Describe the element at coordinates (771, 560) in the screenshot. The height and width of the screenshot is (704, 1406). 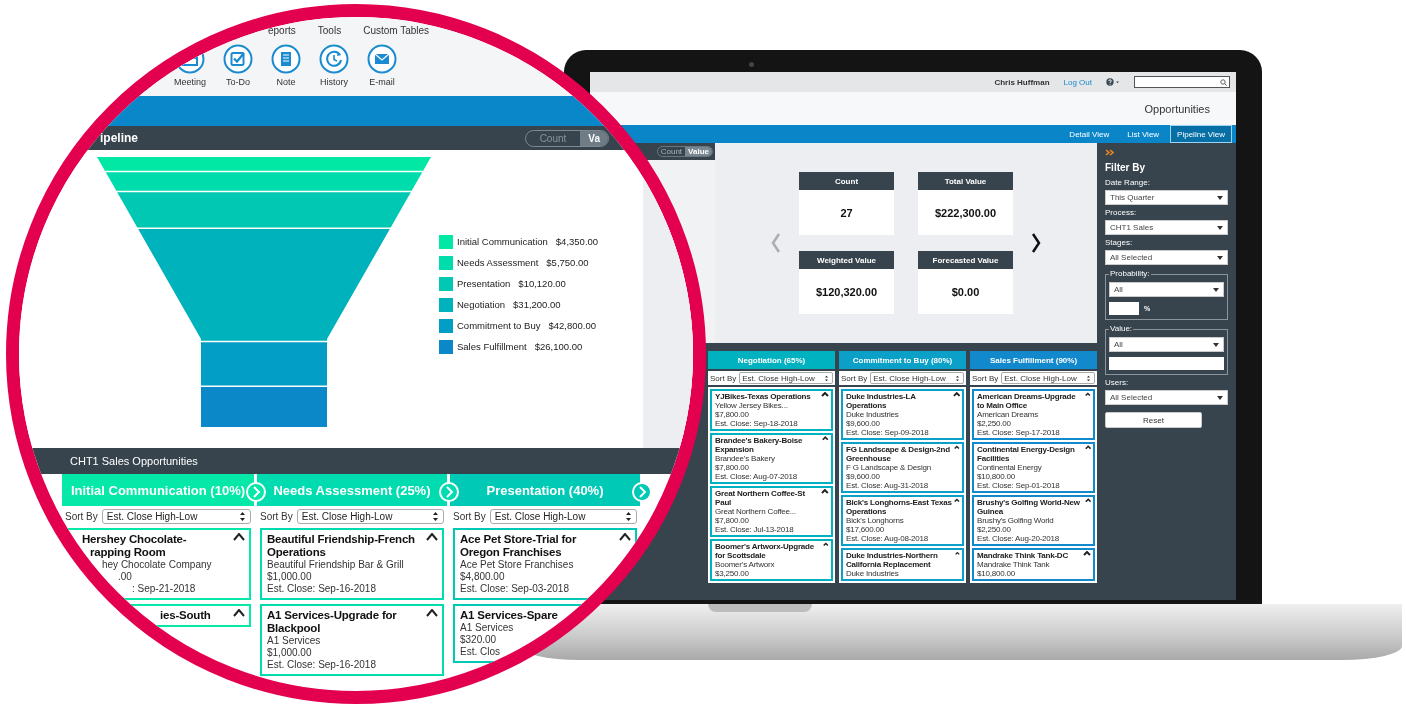
I see `opportunity-card: Boomer's Artworx-Upgrade for Scottsdale Boomer's Artworx $3,250.00` at that location.